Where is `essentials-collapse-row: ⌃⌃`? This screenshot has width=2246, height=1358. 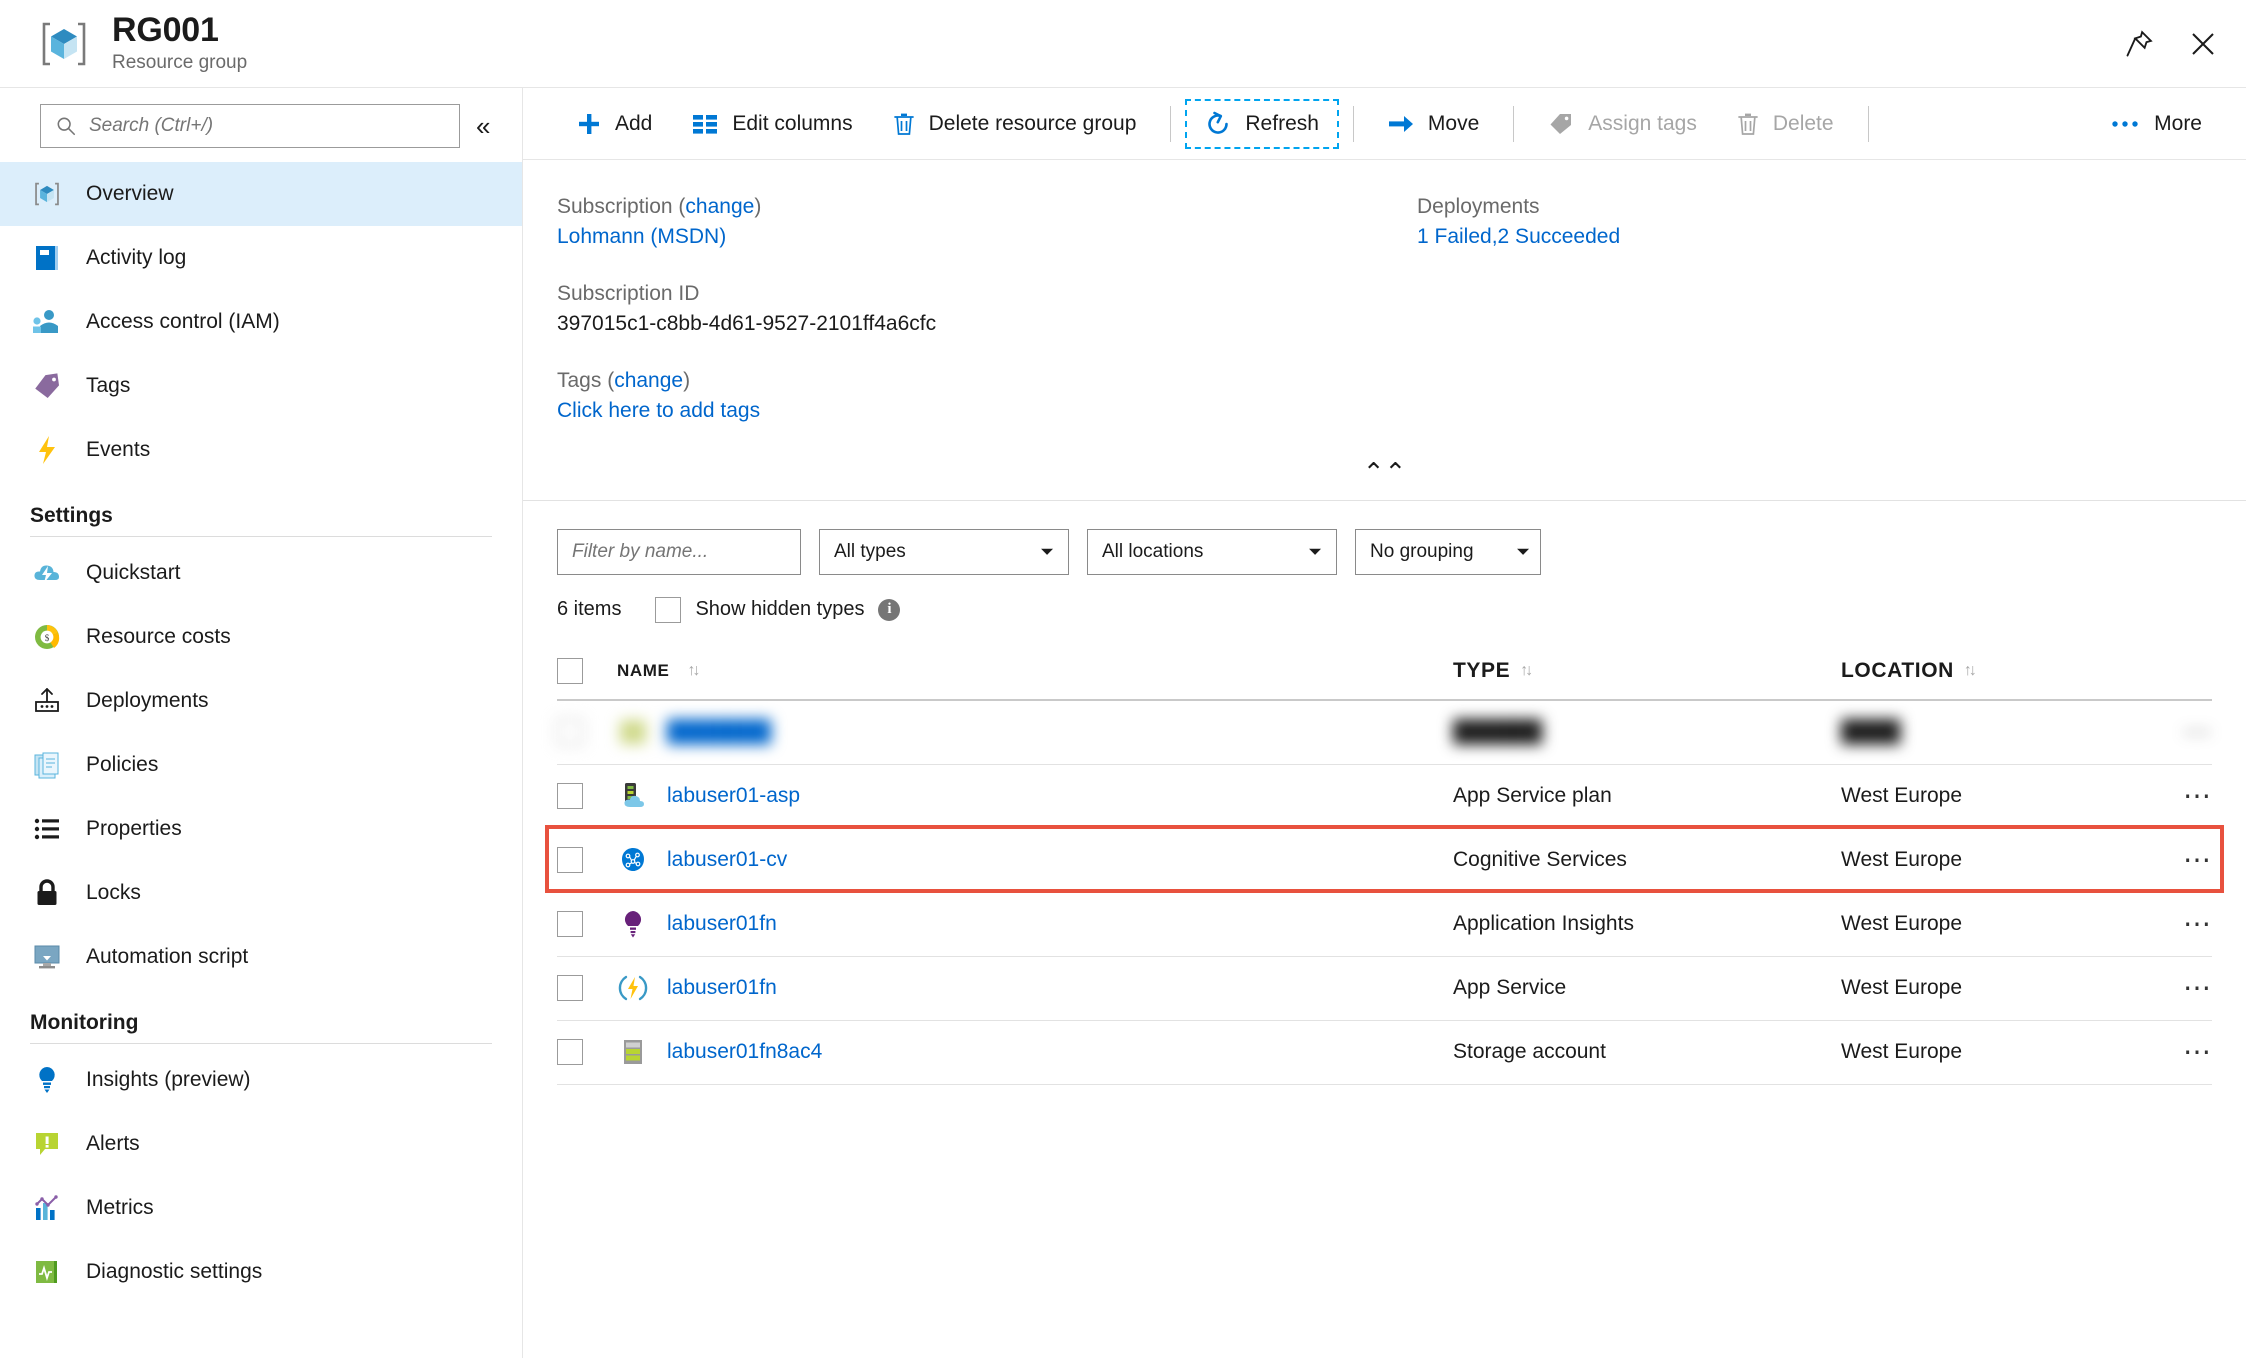 essentials-collapse-row: ⌃⌃ is located at coordinates (1384, 476).